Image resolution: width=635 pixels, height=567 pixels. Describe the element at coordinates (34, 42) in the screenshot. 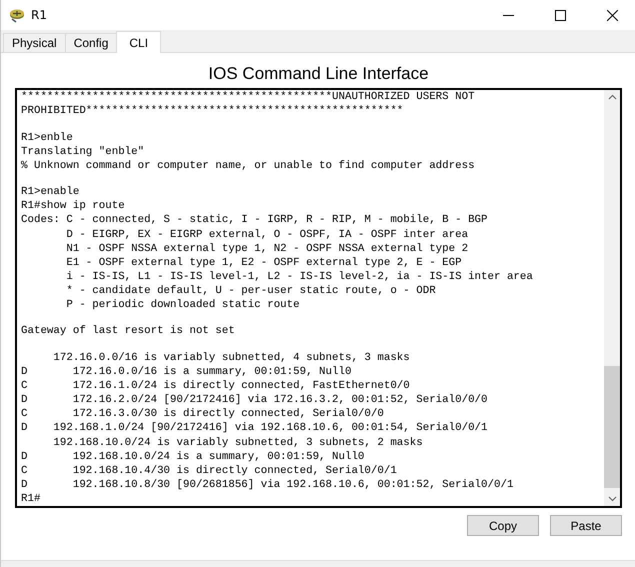

I see `tab: Physical` at that location.